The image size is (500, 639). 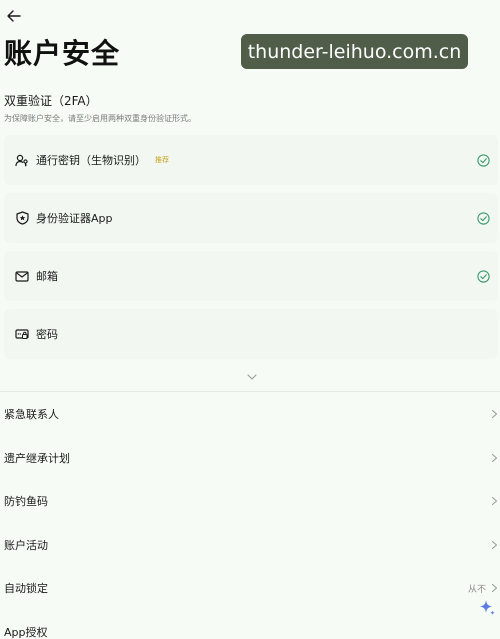 What do you see at coordinates (31, 414) in the screenshot?
I see `settings-row-label: 紧急联系人` at bounding box center [31, 414].